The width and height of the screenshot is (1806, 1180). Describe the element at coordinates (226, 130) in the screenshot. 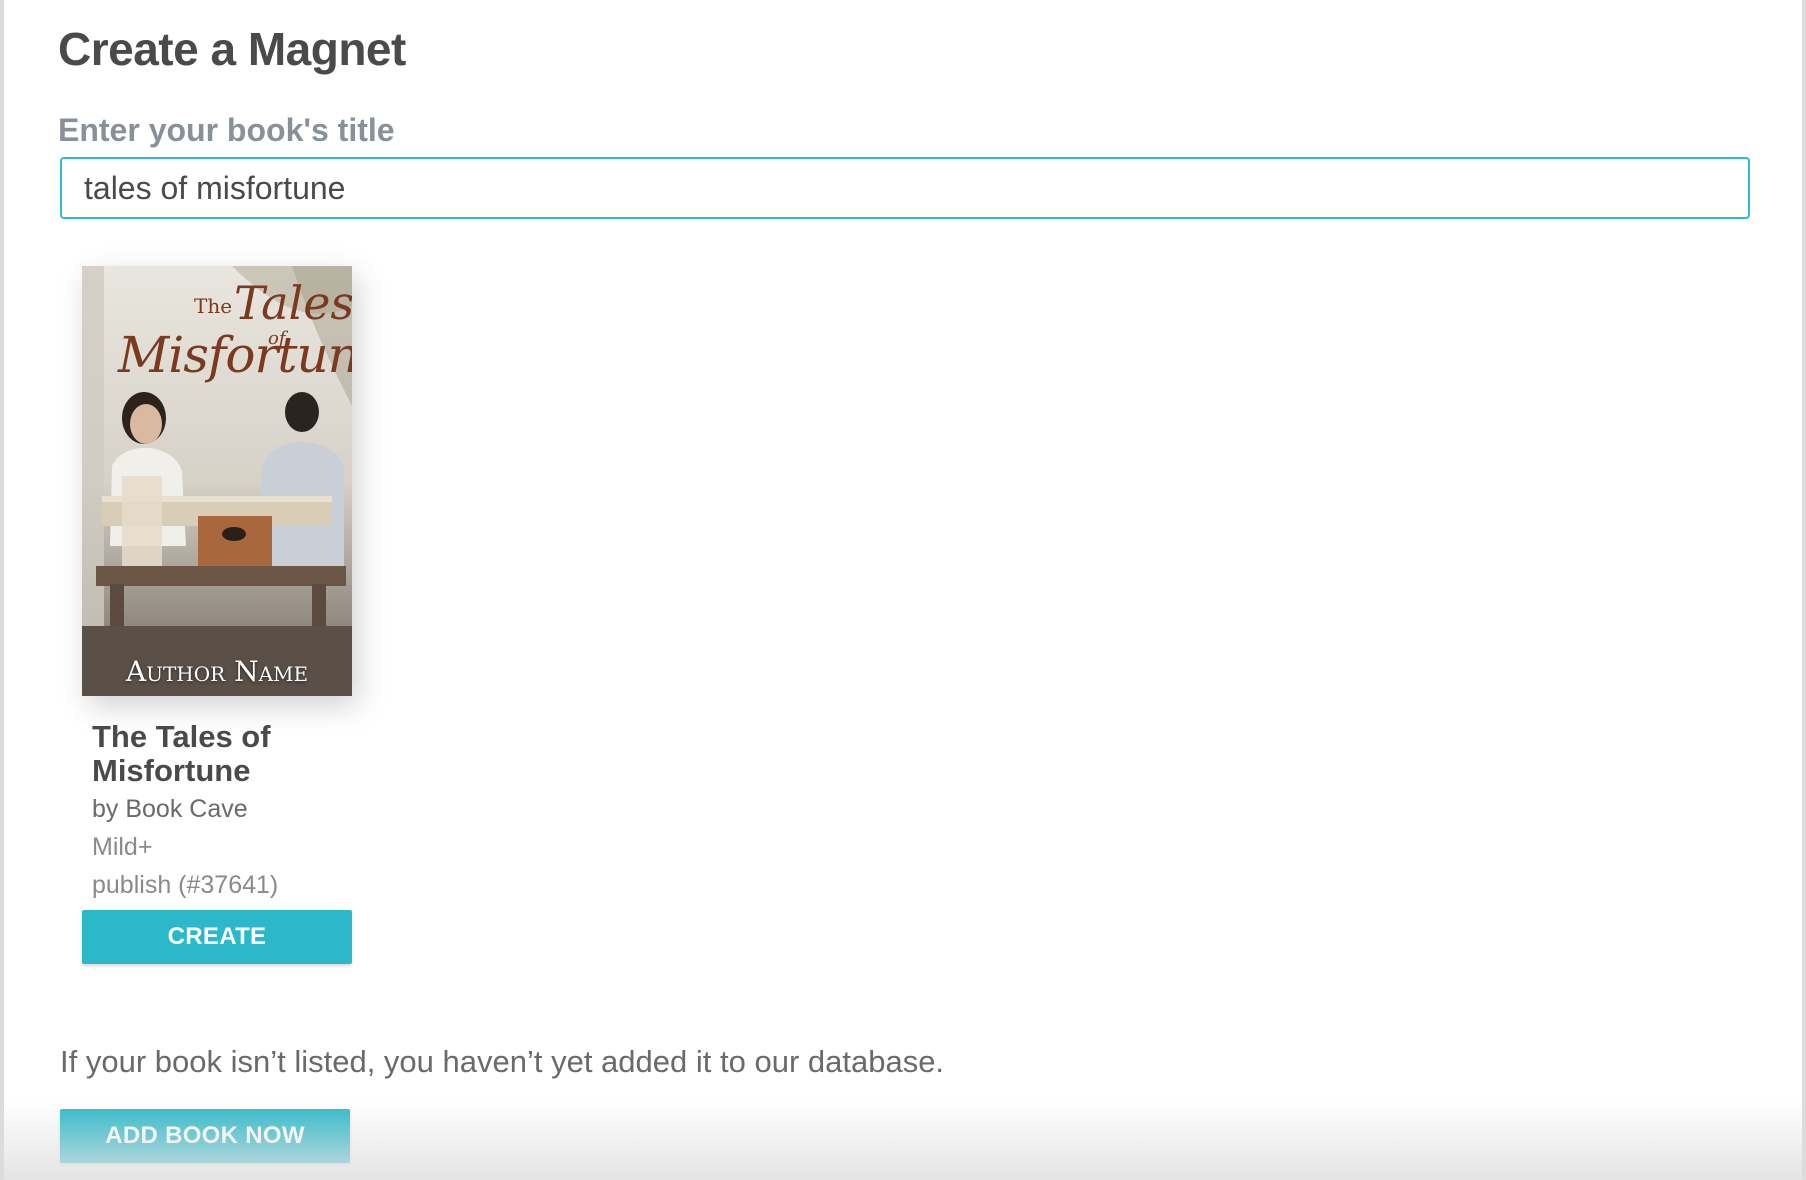

I see `book-title-label: Enter your book's title` at that location.